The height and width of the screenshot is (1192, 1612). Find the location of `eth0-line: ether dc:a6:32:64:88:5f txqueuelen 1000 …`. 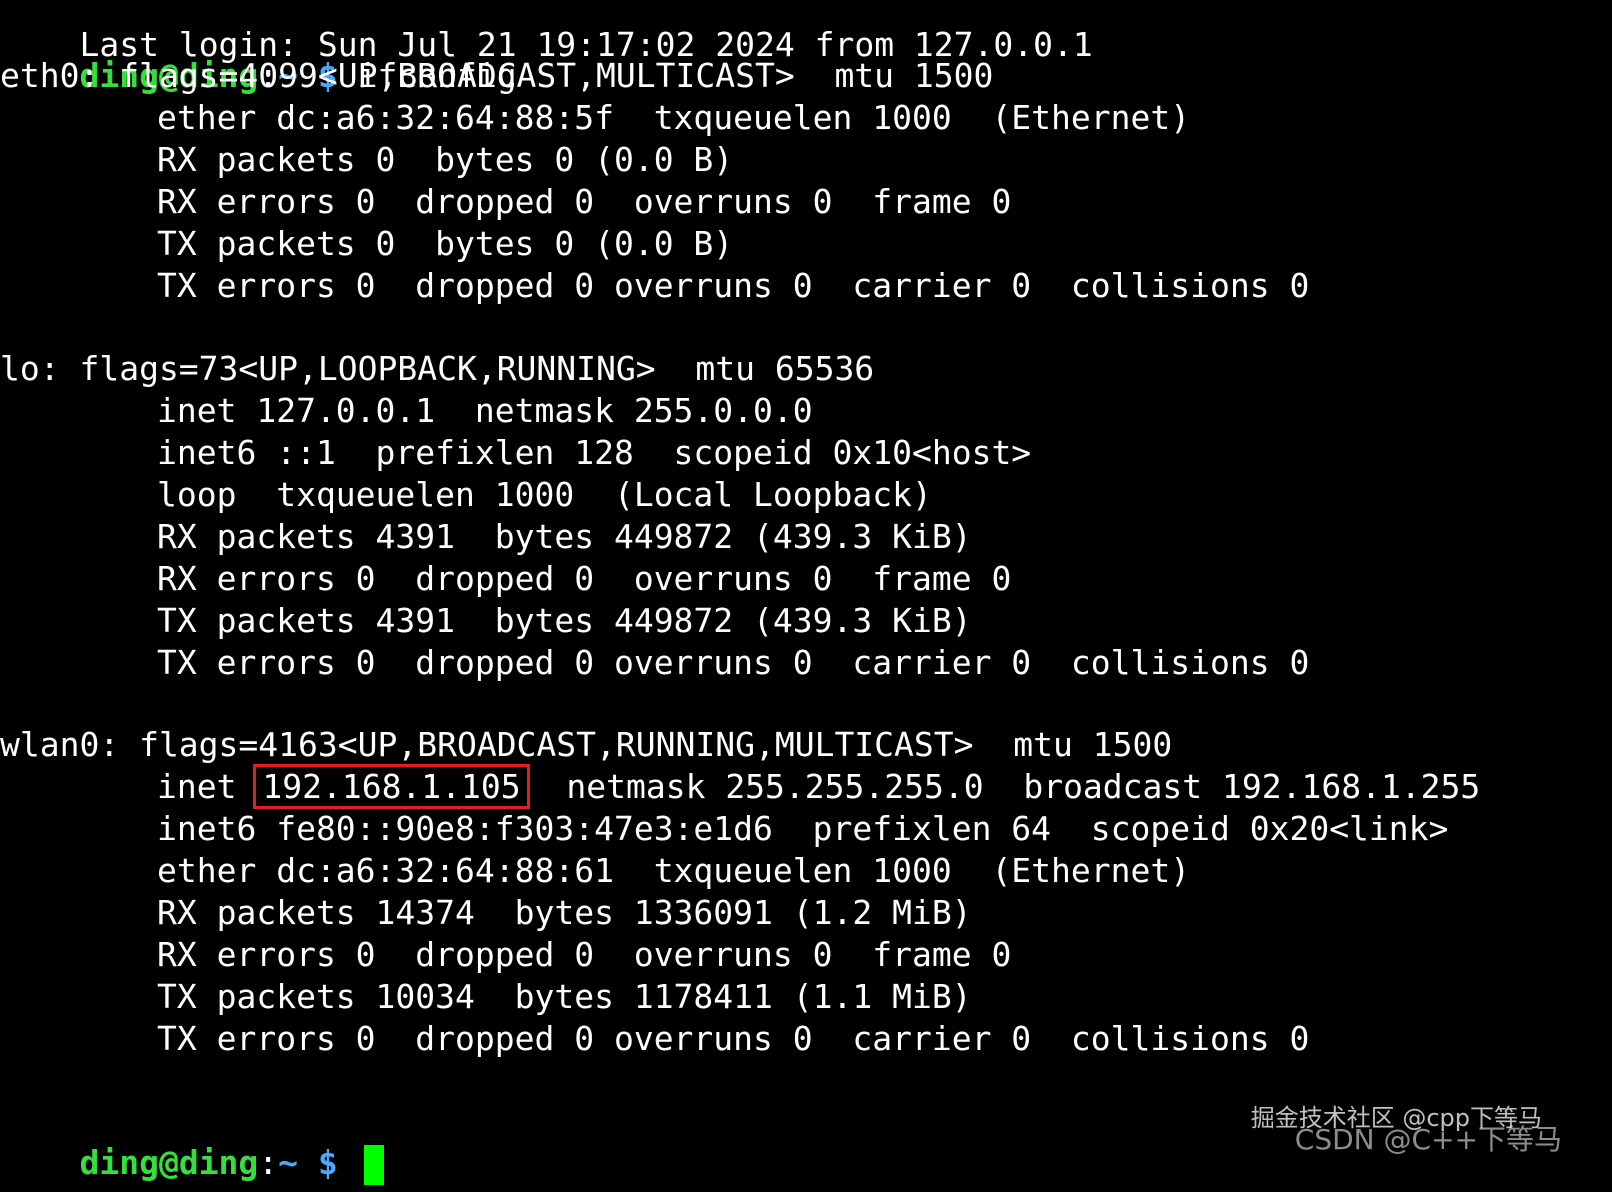

eth0-line: ether dc:a6:32:64:88:5f txqueuelen 1000 … is located at coordinates (674, 117).